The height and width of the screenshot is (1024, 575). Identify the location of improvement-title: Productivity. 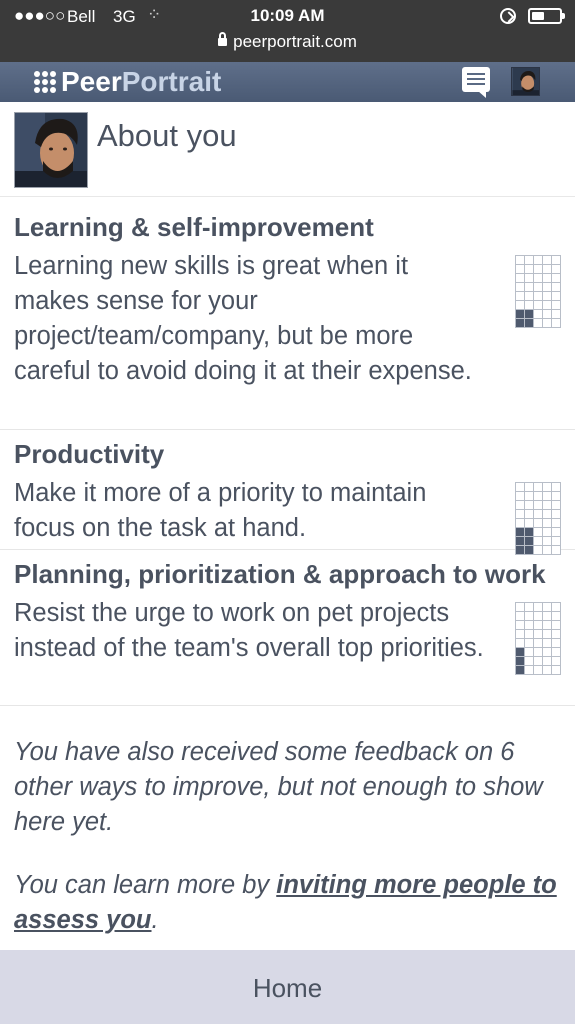
(89, 454).